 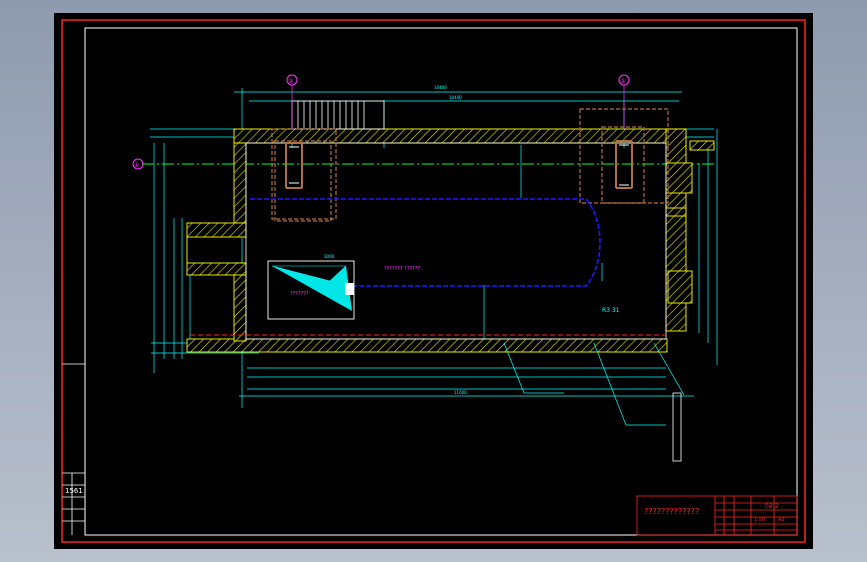 What do you see at coordinates (772, 506) in the screenshot?
I see `drawing-number: 02-2` at bounding box center [772, 506].